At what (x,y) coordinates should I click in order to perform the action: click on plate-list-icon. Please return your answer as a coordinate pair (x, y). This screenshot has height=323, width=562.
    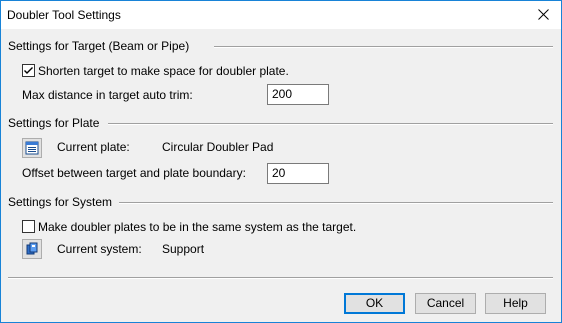
    Looking at the image, I should click on (32, 148).